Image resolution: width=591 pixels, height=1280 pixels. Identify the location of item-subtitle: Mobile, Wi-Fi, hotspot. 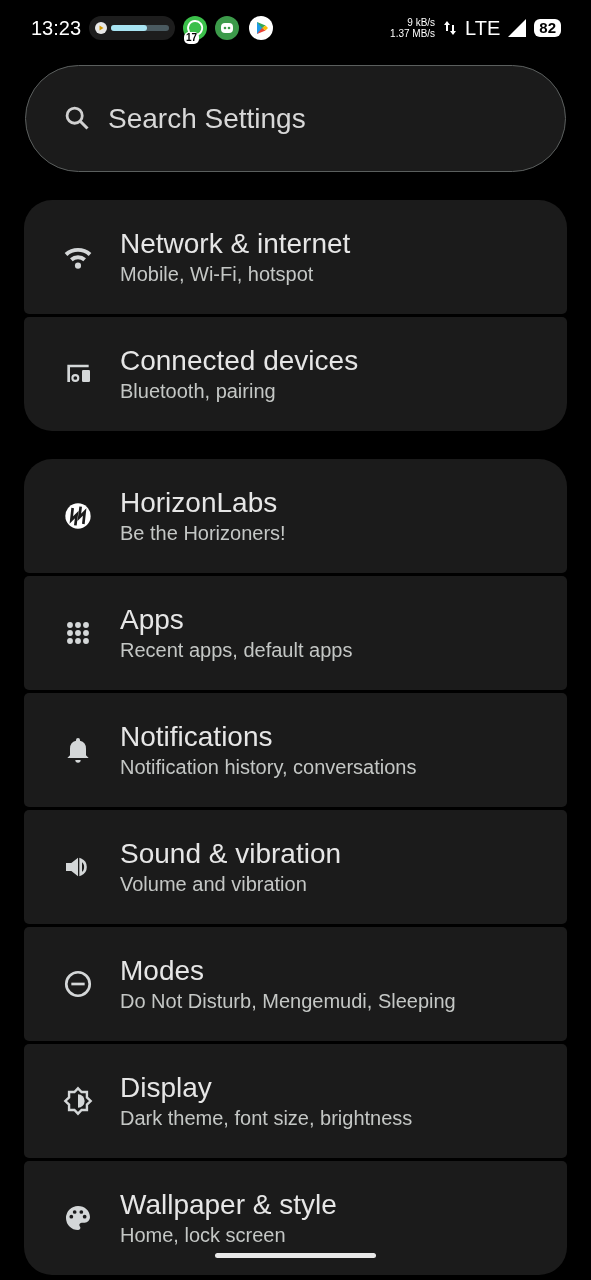
(217, 274).